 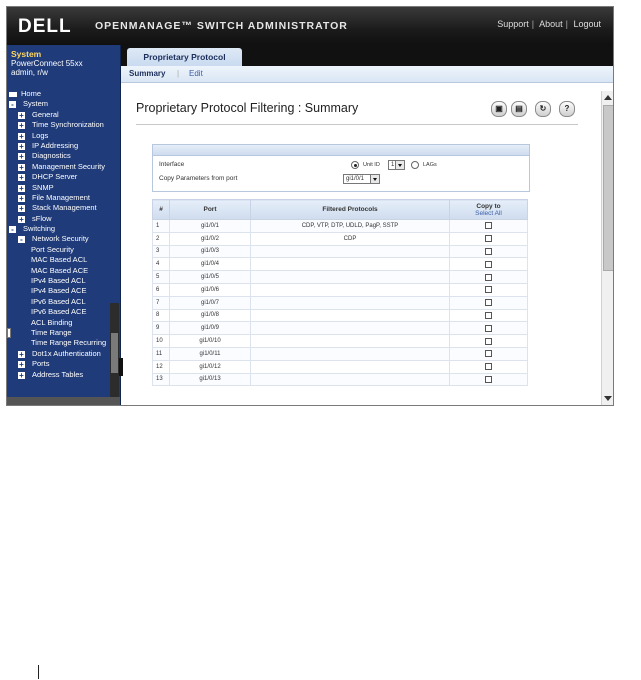 I want to click on nav-item: ACL Binding, so click(x=63, y=323).